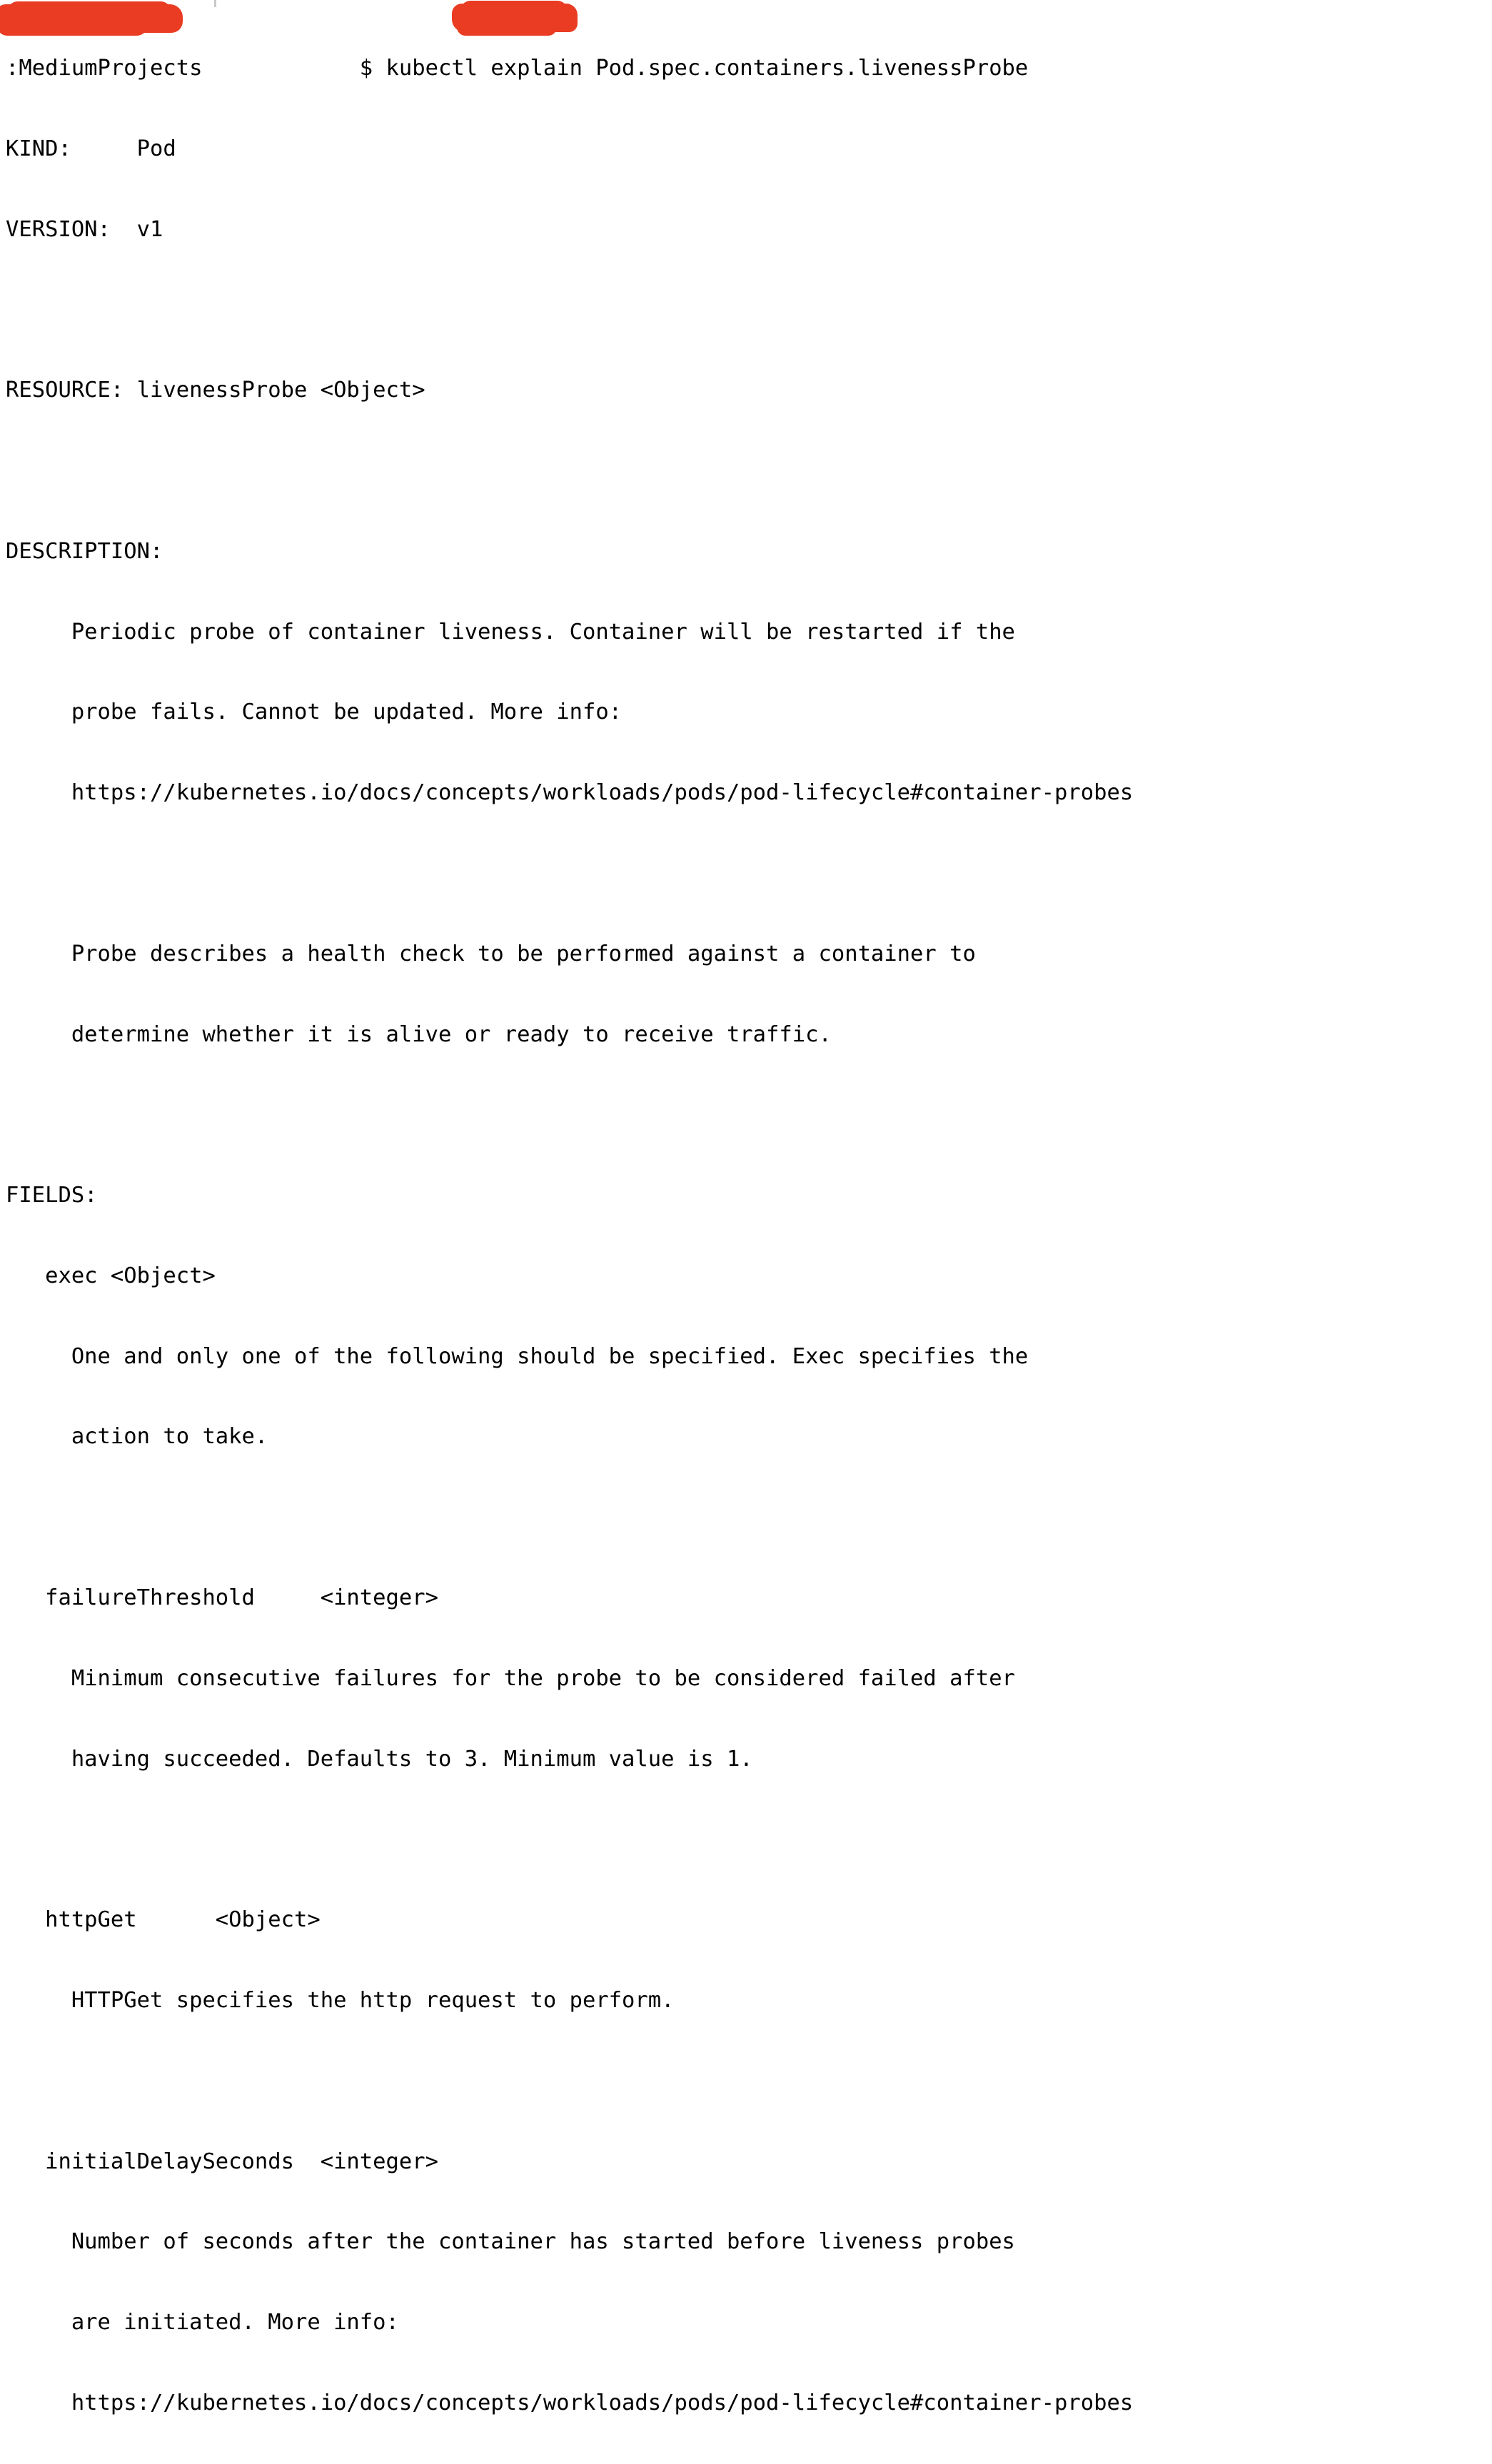 This screenshot has height=2464, width=1492. I want to click on field-httpget-name: httpGet <Object>, so click(163, 1920).